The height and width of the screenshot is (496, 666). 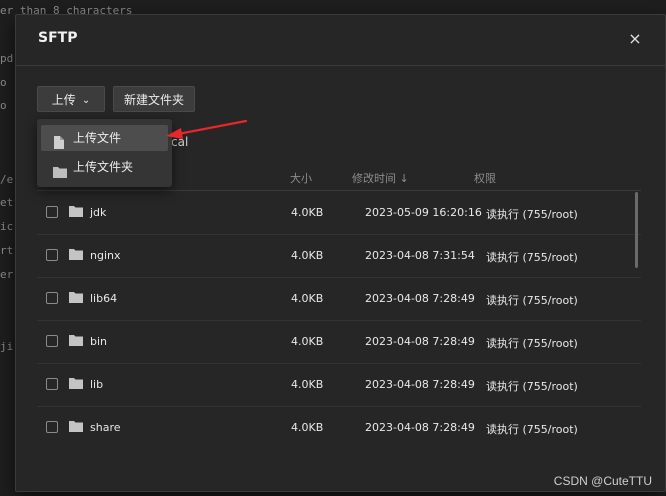 What do you see at coordinates (180, 142) in the screenshot?
I see `current-path: cal` at bounding box center [180, 142].